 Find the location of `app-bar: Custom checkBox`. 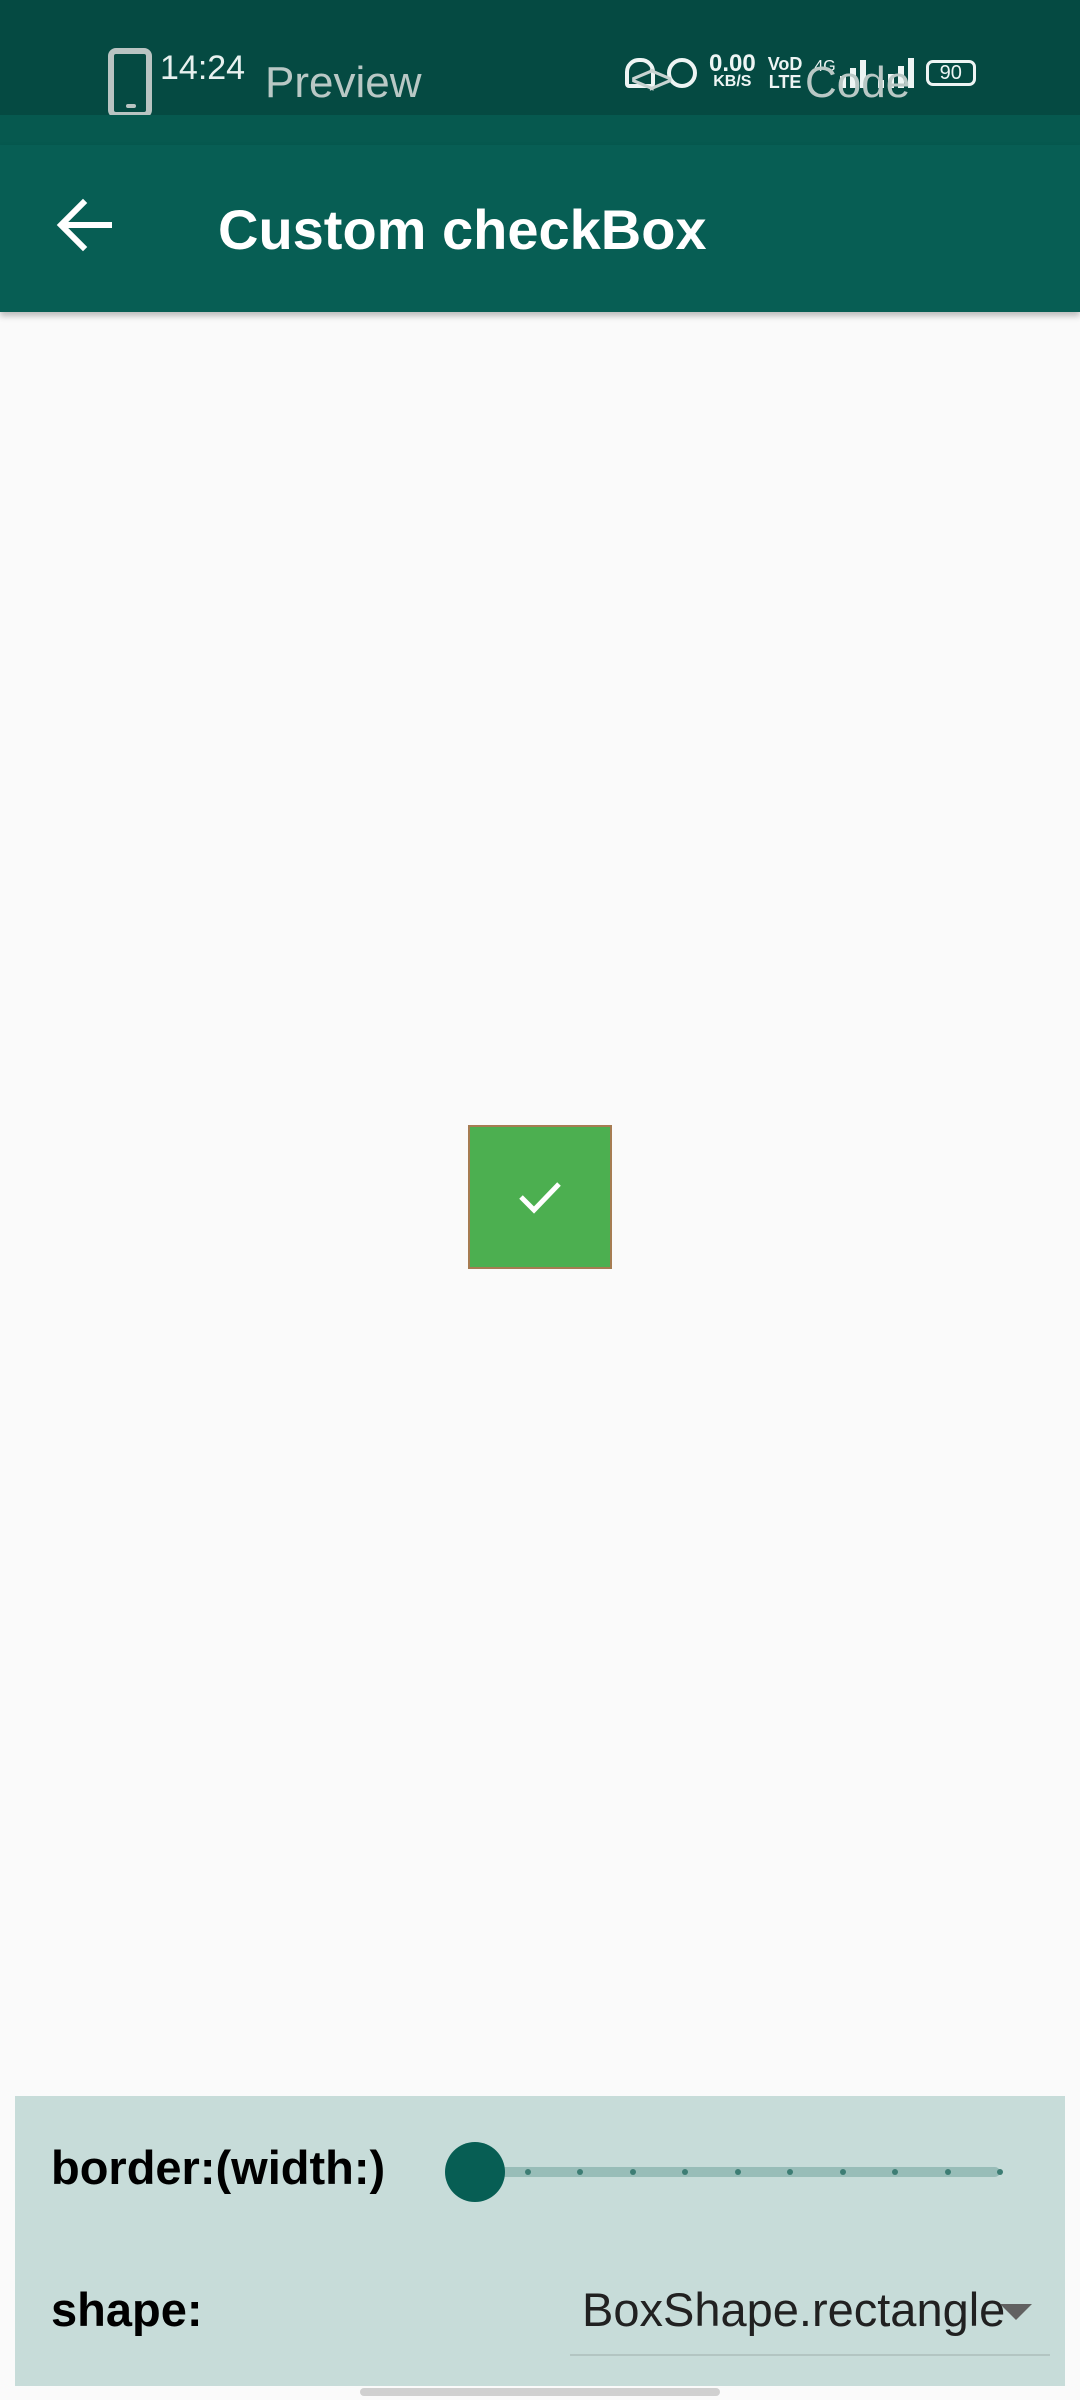

app-bar: Custom checkBox is located at coordinates (540, 228).